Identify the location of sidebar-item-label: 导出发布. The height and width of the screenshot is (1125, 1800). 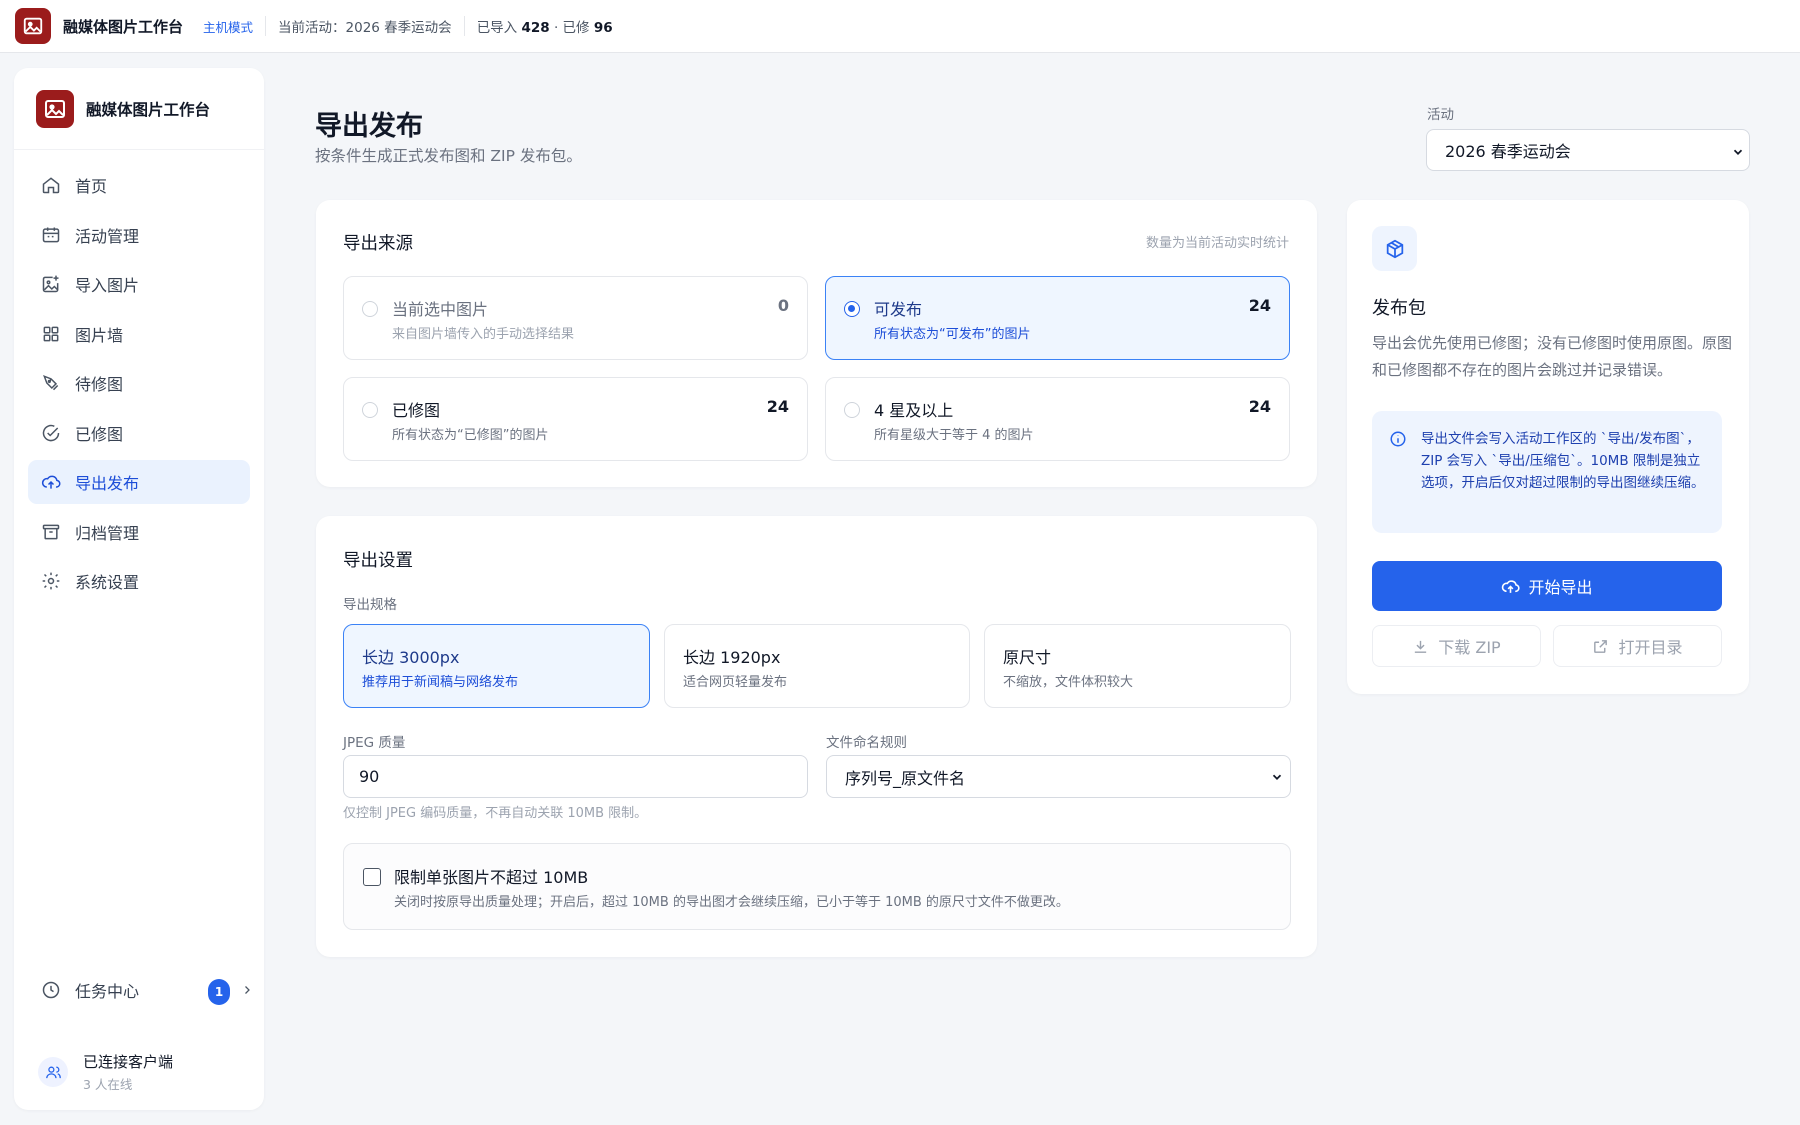
(107, 483).